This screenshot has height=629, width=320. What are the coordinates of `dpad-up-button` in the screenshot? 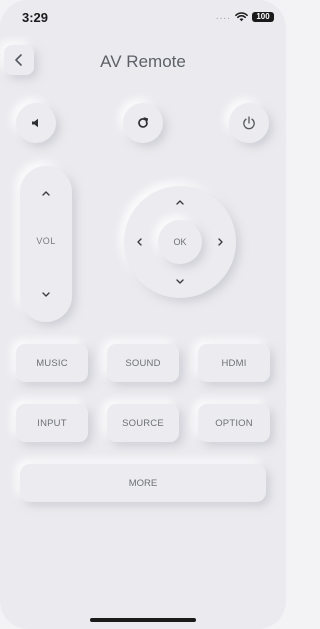 It's located at (180, 202).